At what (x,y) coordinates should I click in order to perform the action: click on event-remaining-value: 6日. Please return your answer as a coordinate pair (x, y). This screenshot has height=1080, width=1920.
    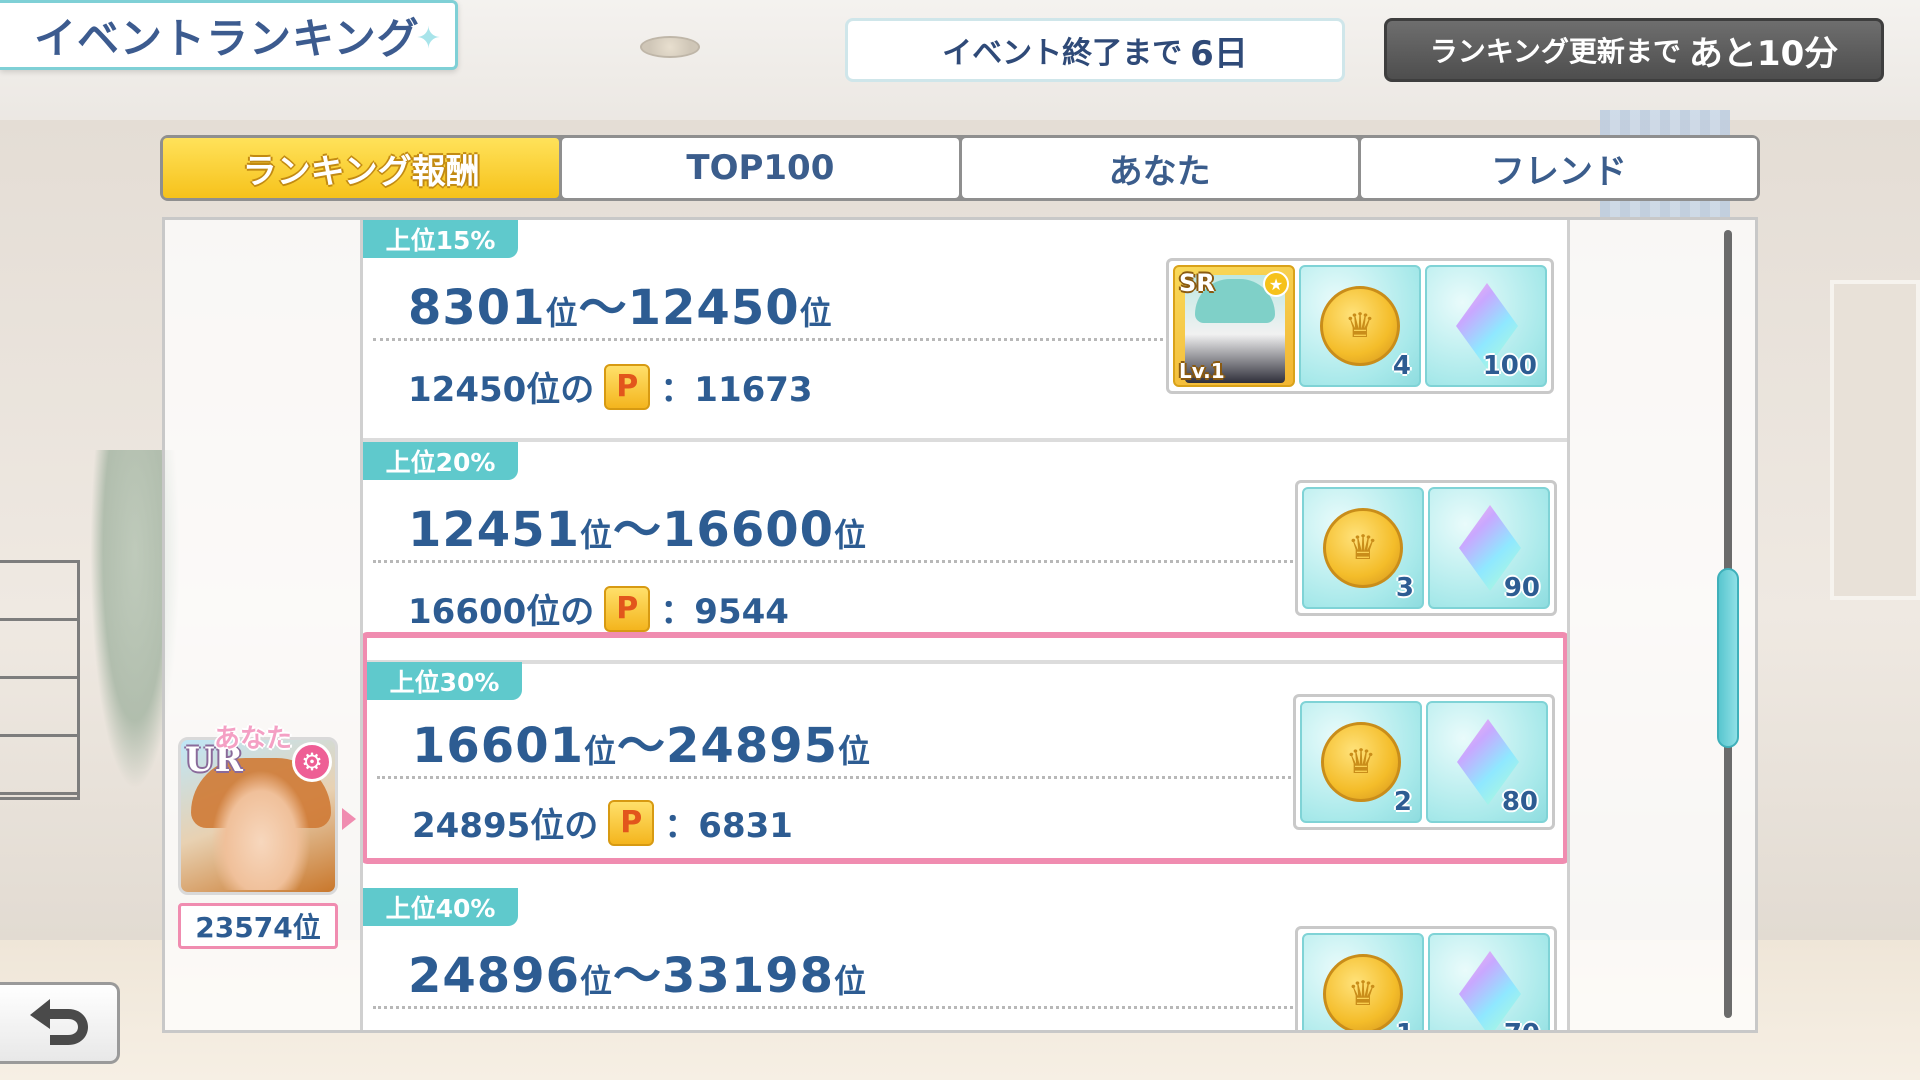
    Looking at the image, I should click on (1219, 53).